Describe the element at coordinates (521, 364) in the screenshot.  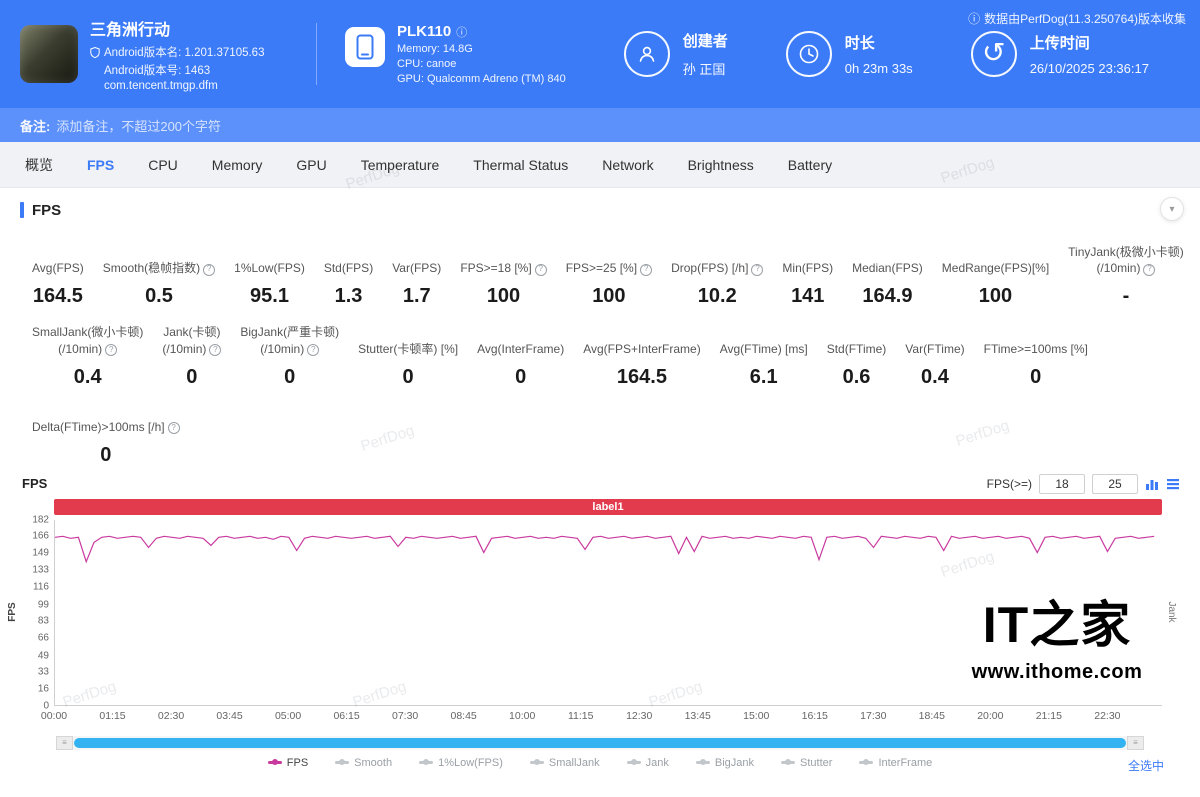
I see `stat-avg-interframe: Avg(InterFrame) 0` at that location.